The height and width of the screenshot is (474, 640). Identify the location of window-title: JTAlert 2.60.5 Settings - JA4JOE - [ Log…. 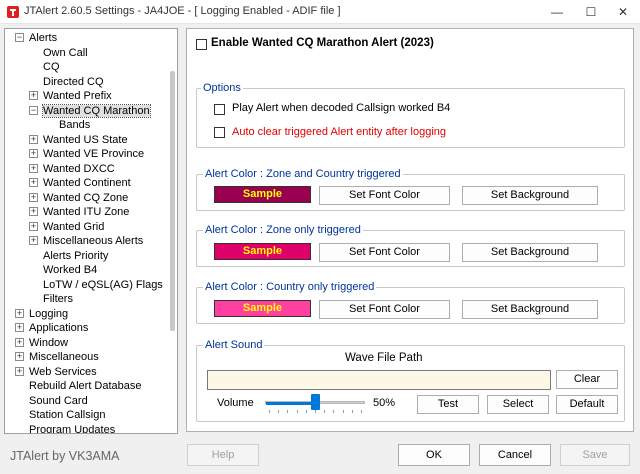
(182, 11).